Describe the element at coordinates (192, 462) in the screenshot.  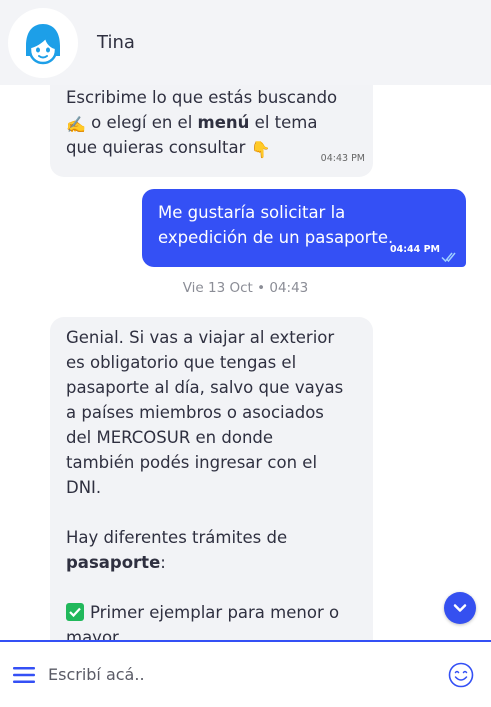
I see `message-line: también podés ingresar con el` at that location.